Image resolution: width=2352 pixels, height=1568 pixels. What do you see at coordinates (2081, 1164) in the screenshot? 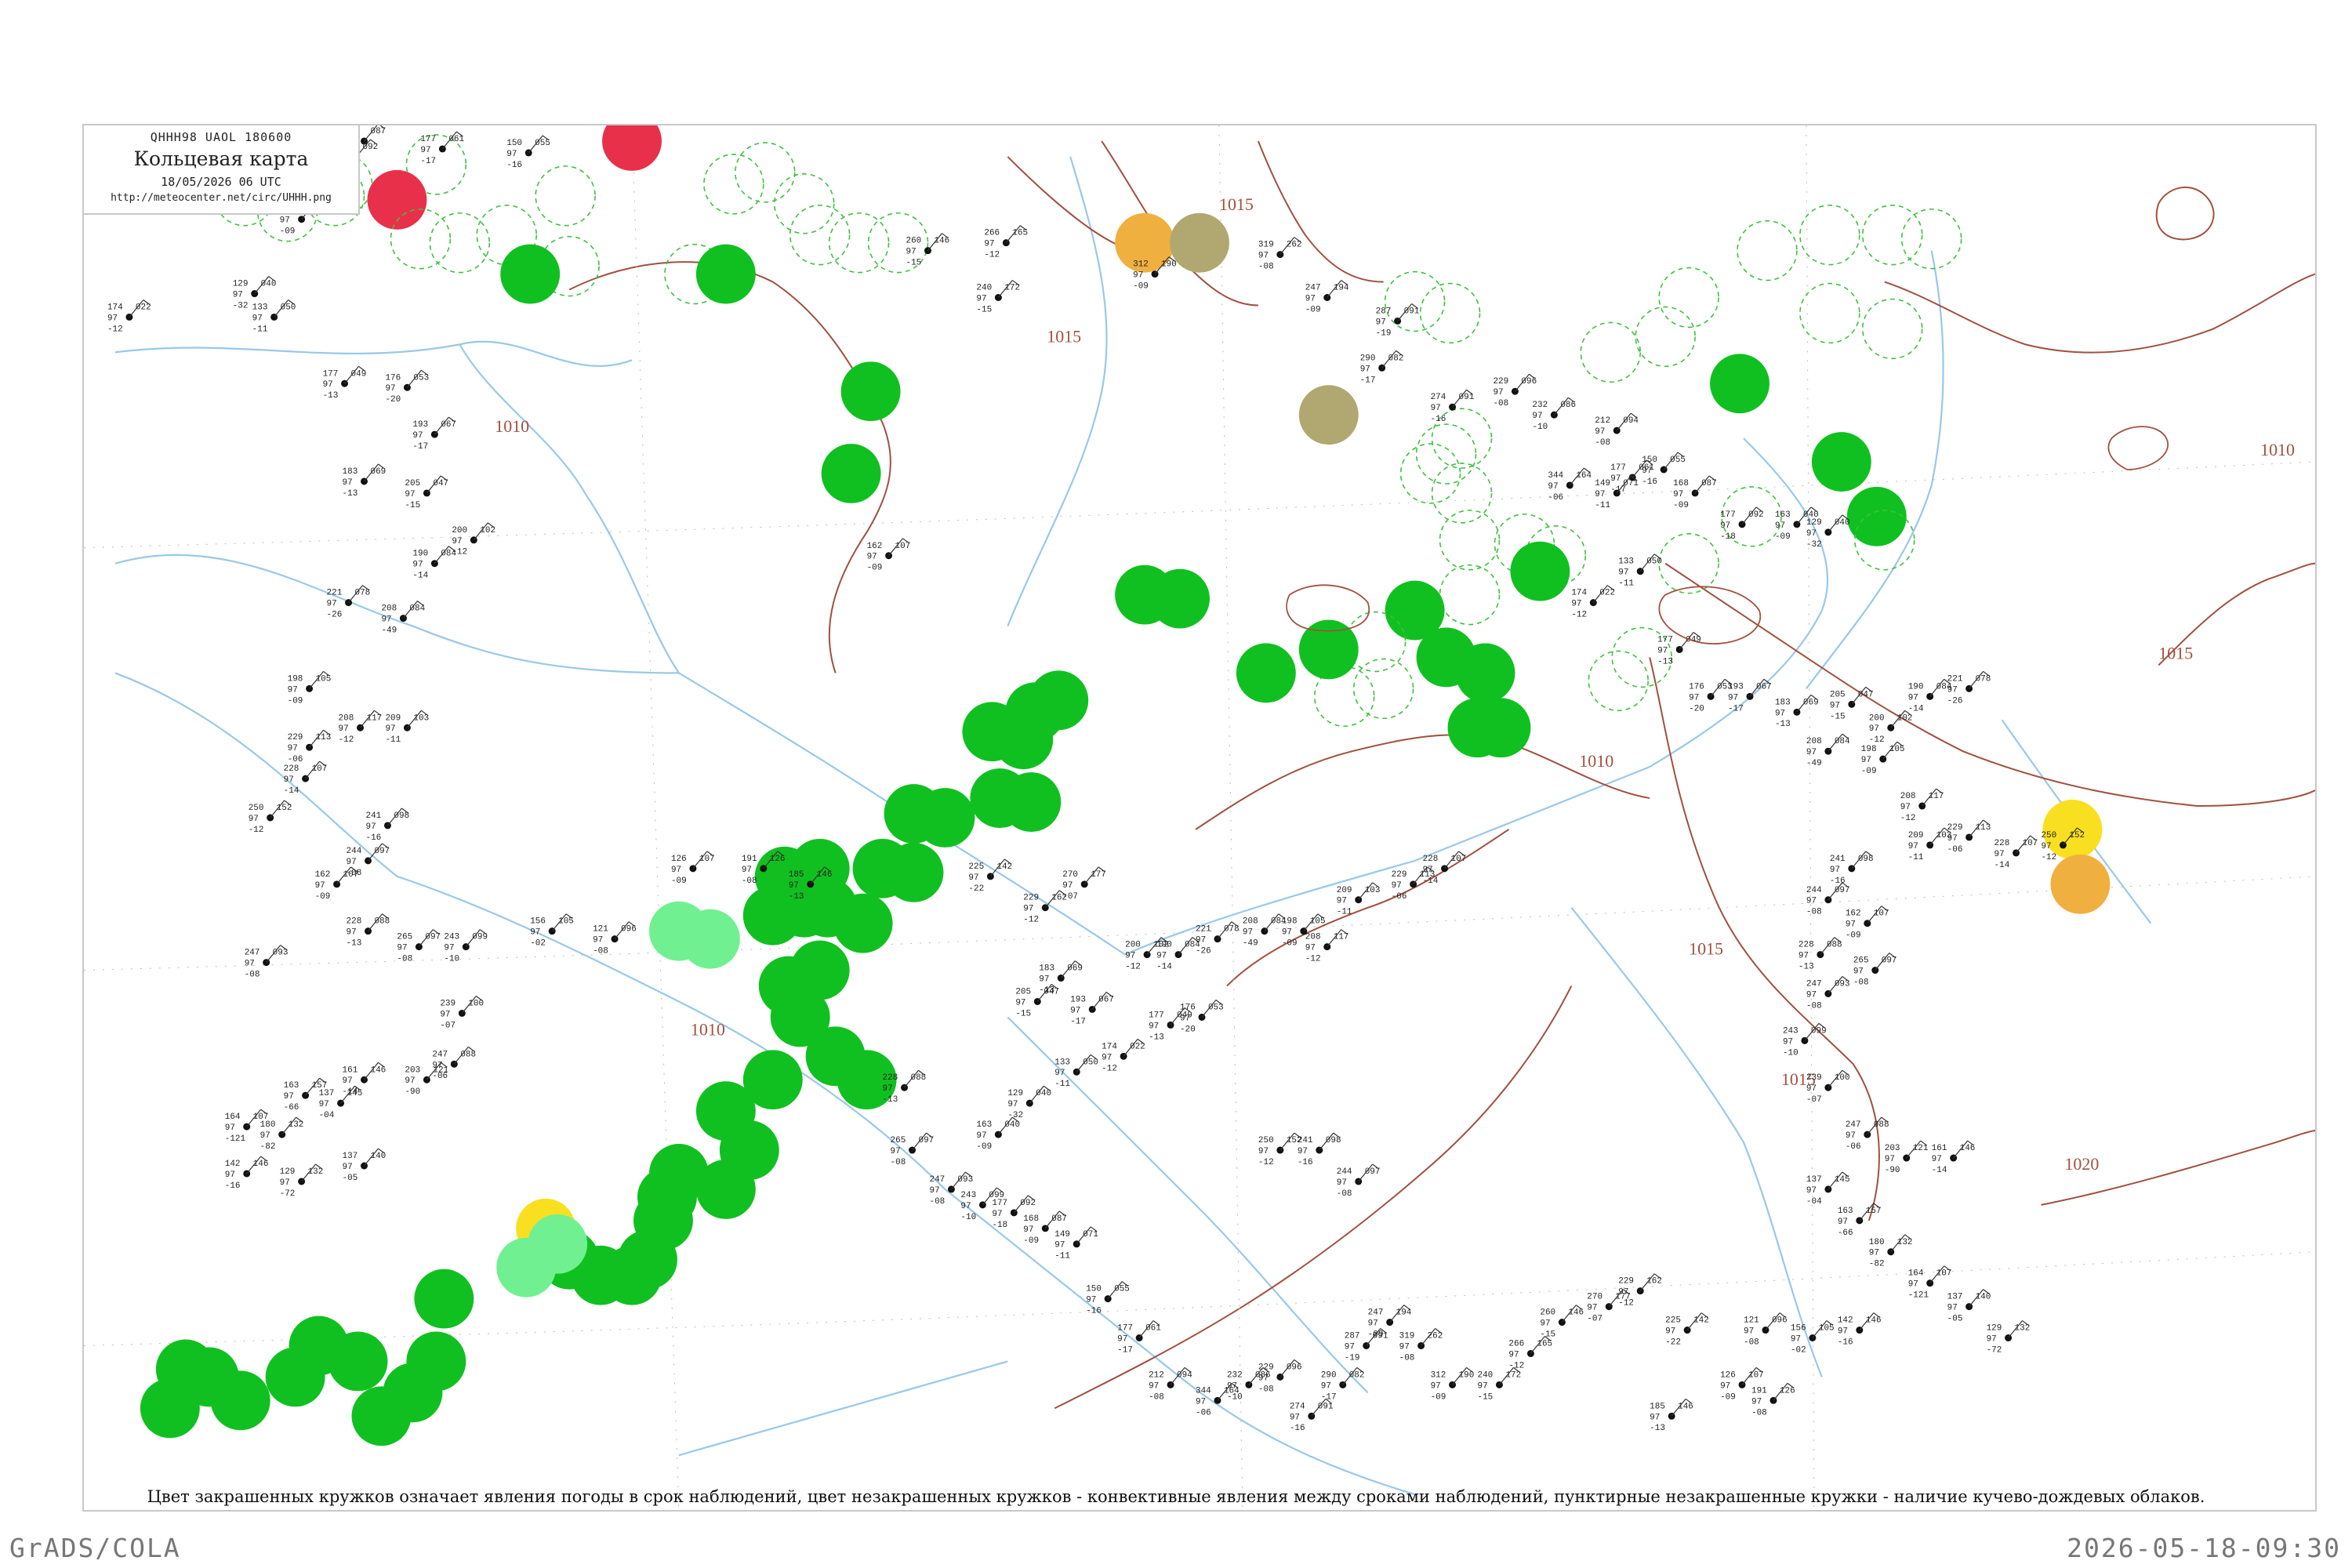
I see `isobar-label: 1020` at bounding box center [2081, 1164].